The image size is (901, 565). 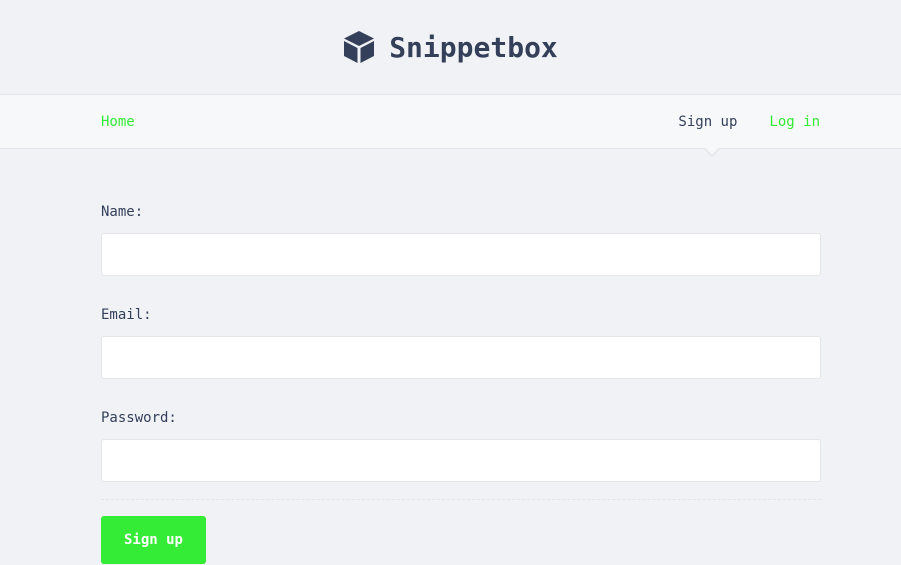 I want to click on cube-icon, so click(x=359, y=47).